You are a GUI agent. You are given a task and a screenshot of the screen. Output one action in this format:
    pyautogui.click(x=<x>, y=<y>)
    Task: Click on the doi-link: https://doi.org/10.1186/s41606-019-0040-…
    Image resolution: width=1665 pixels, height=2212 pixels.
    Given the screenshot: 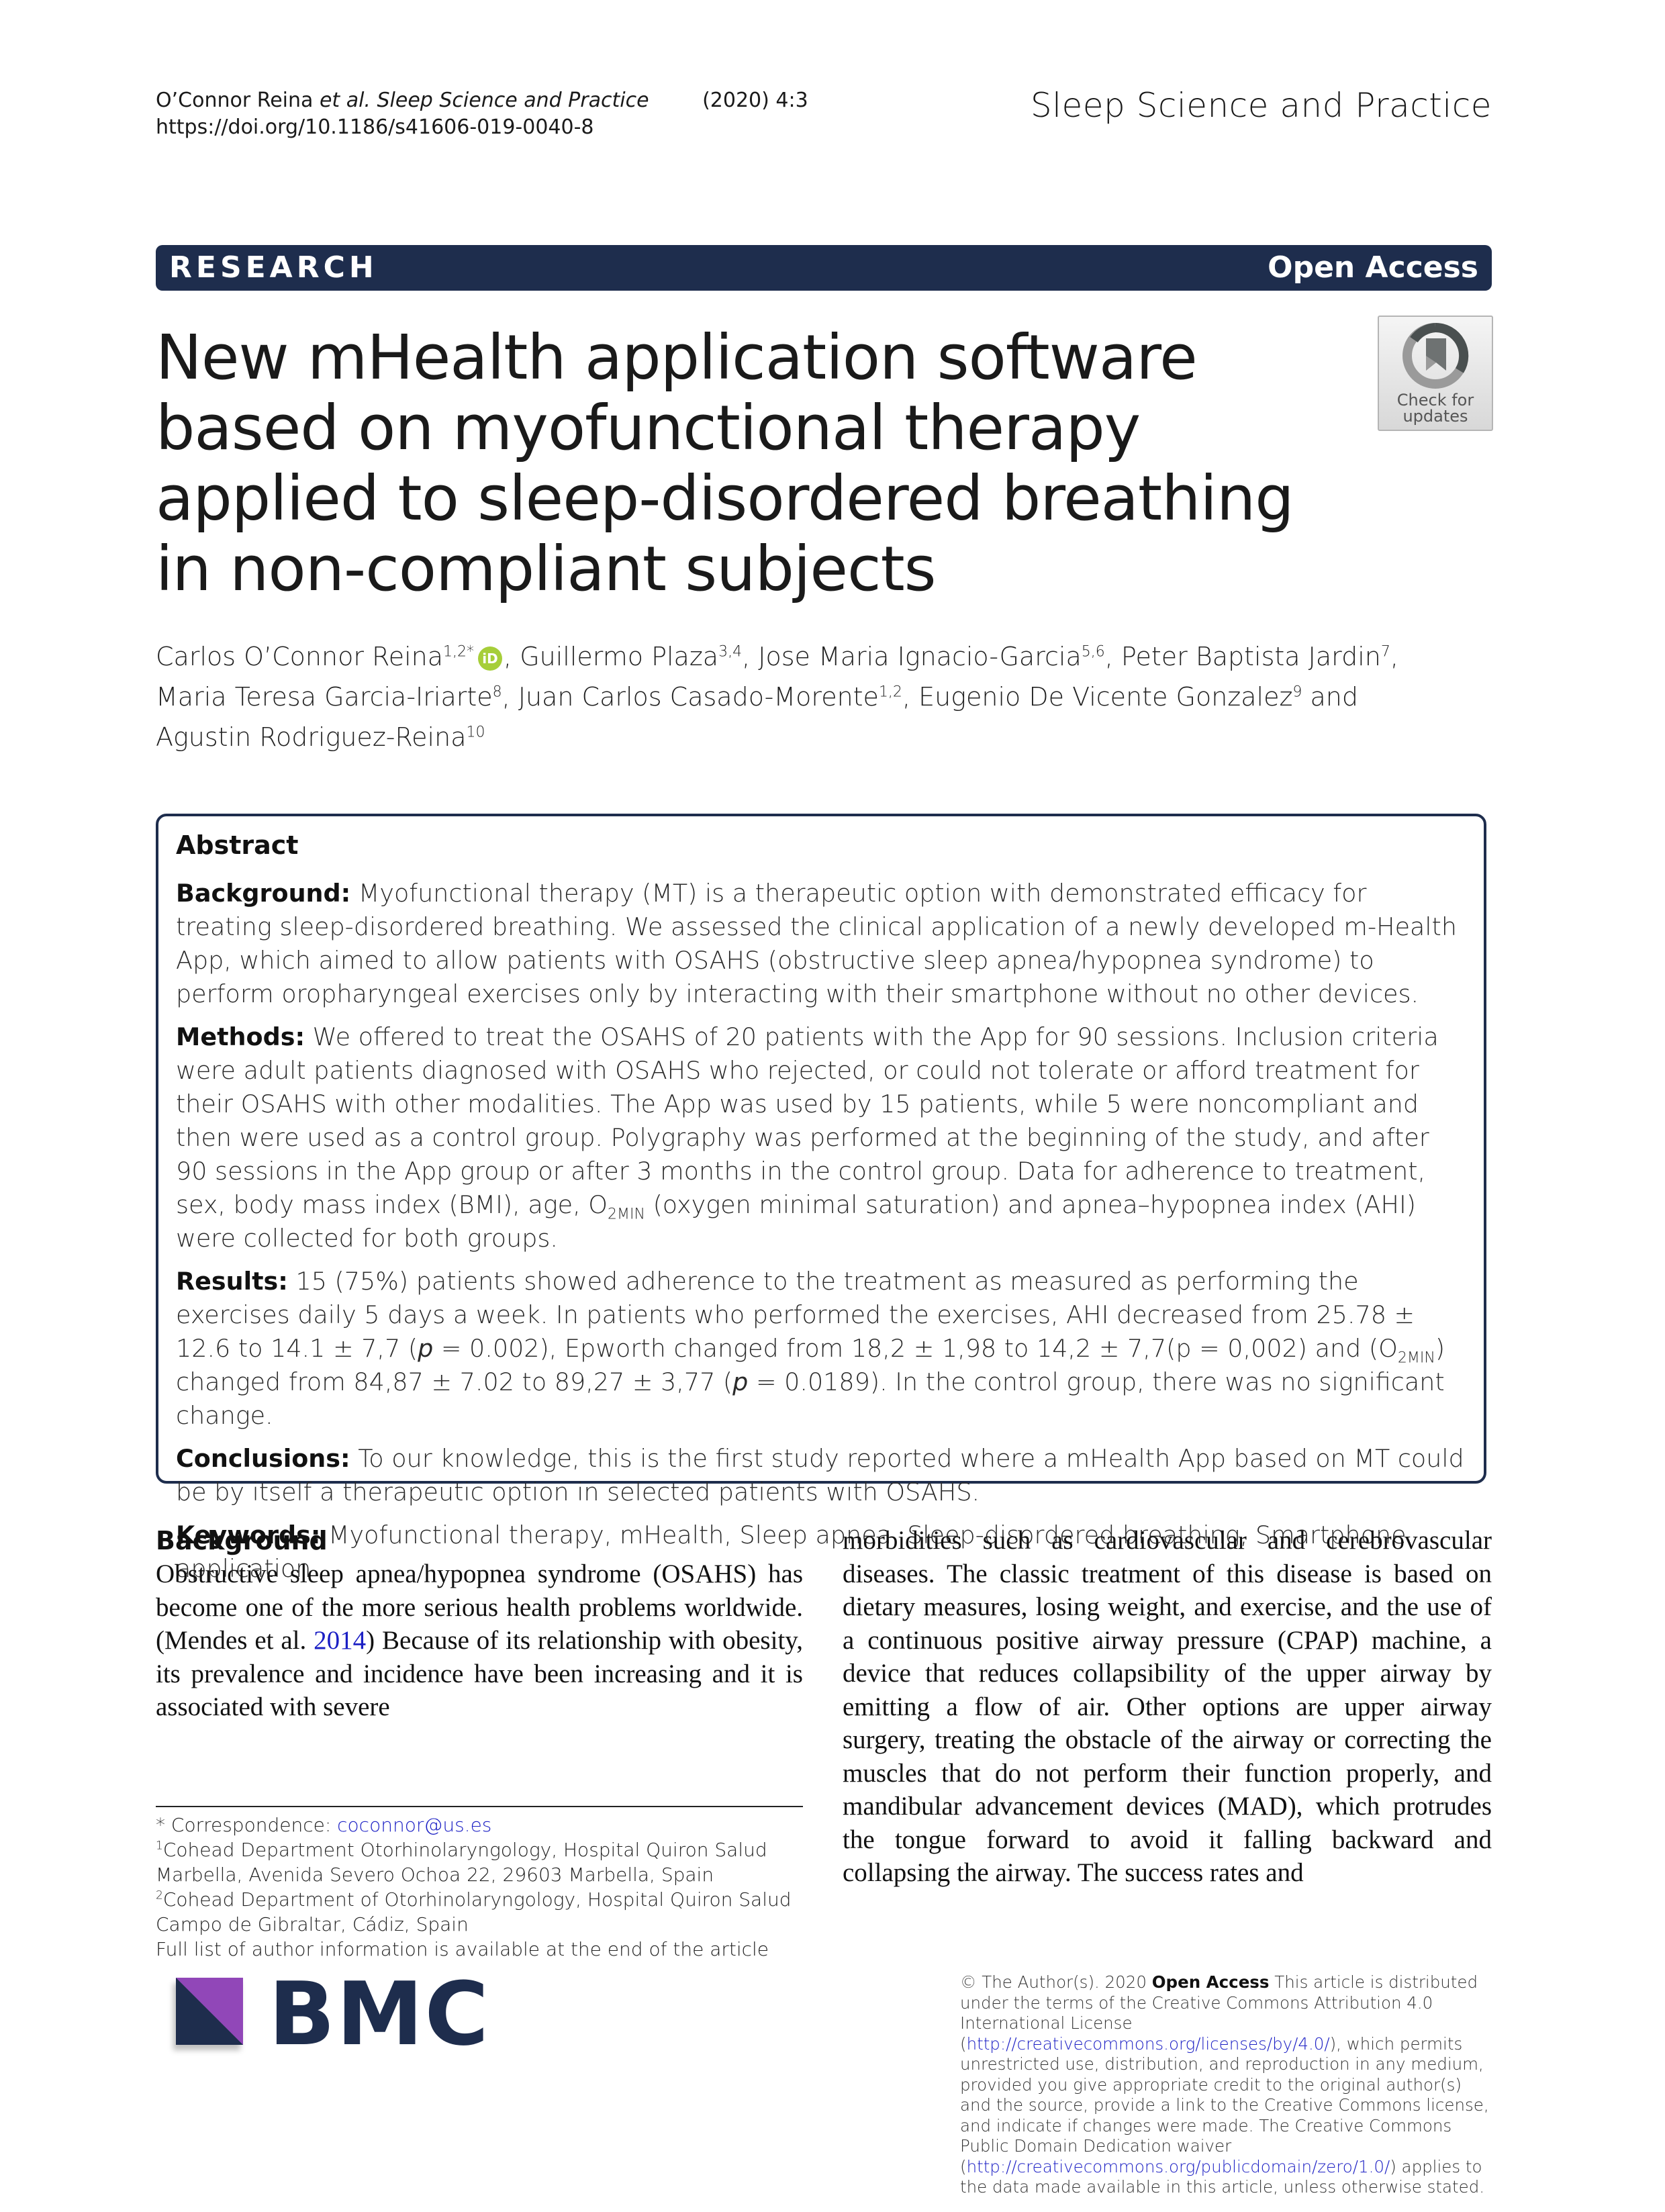 What is the action you would take?
    pyautogui.click(x=482, y=127)
    